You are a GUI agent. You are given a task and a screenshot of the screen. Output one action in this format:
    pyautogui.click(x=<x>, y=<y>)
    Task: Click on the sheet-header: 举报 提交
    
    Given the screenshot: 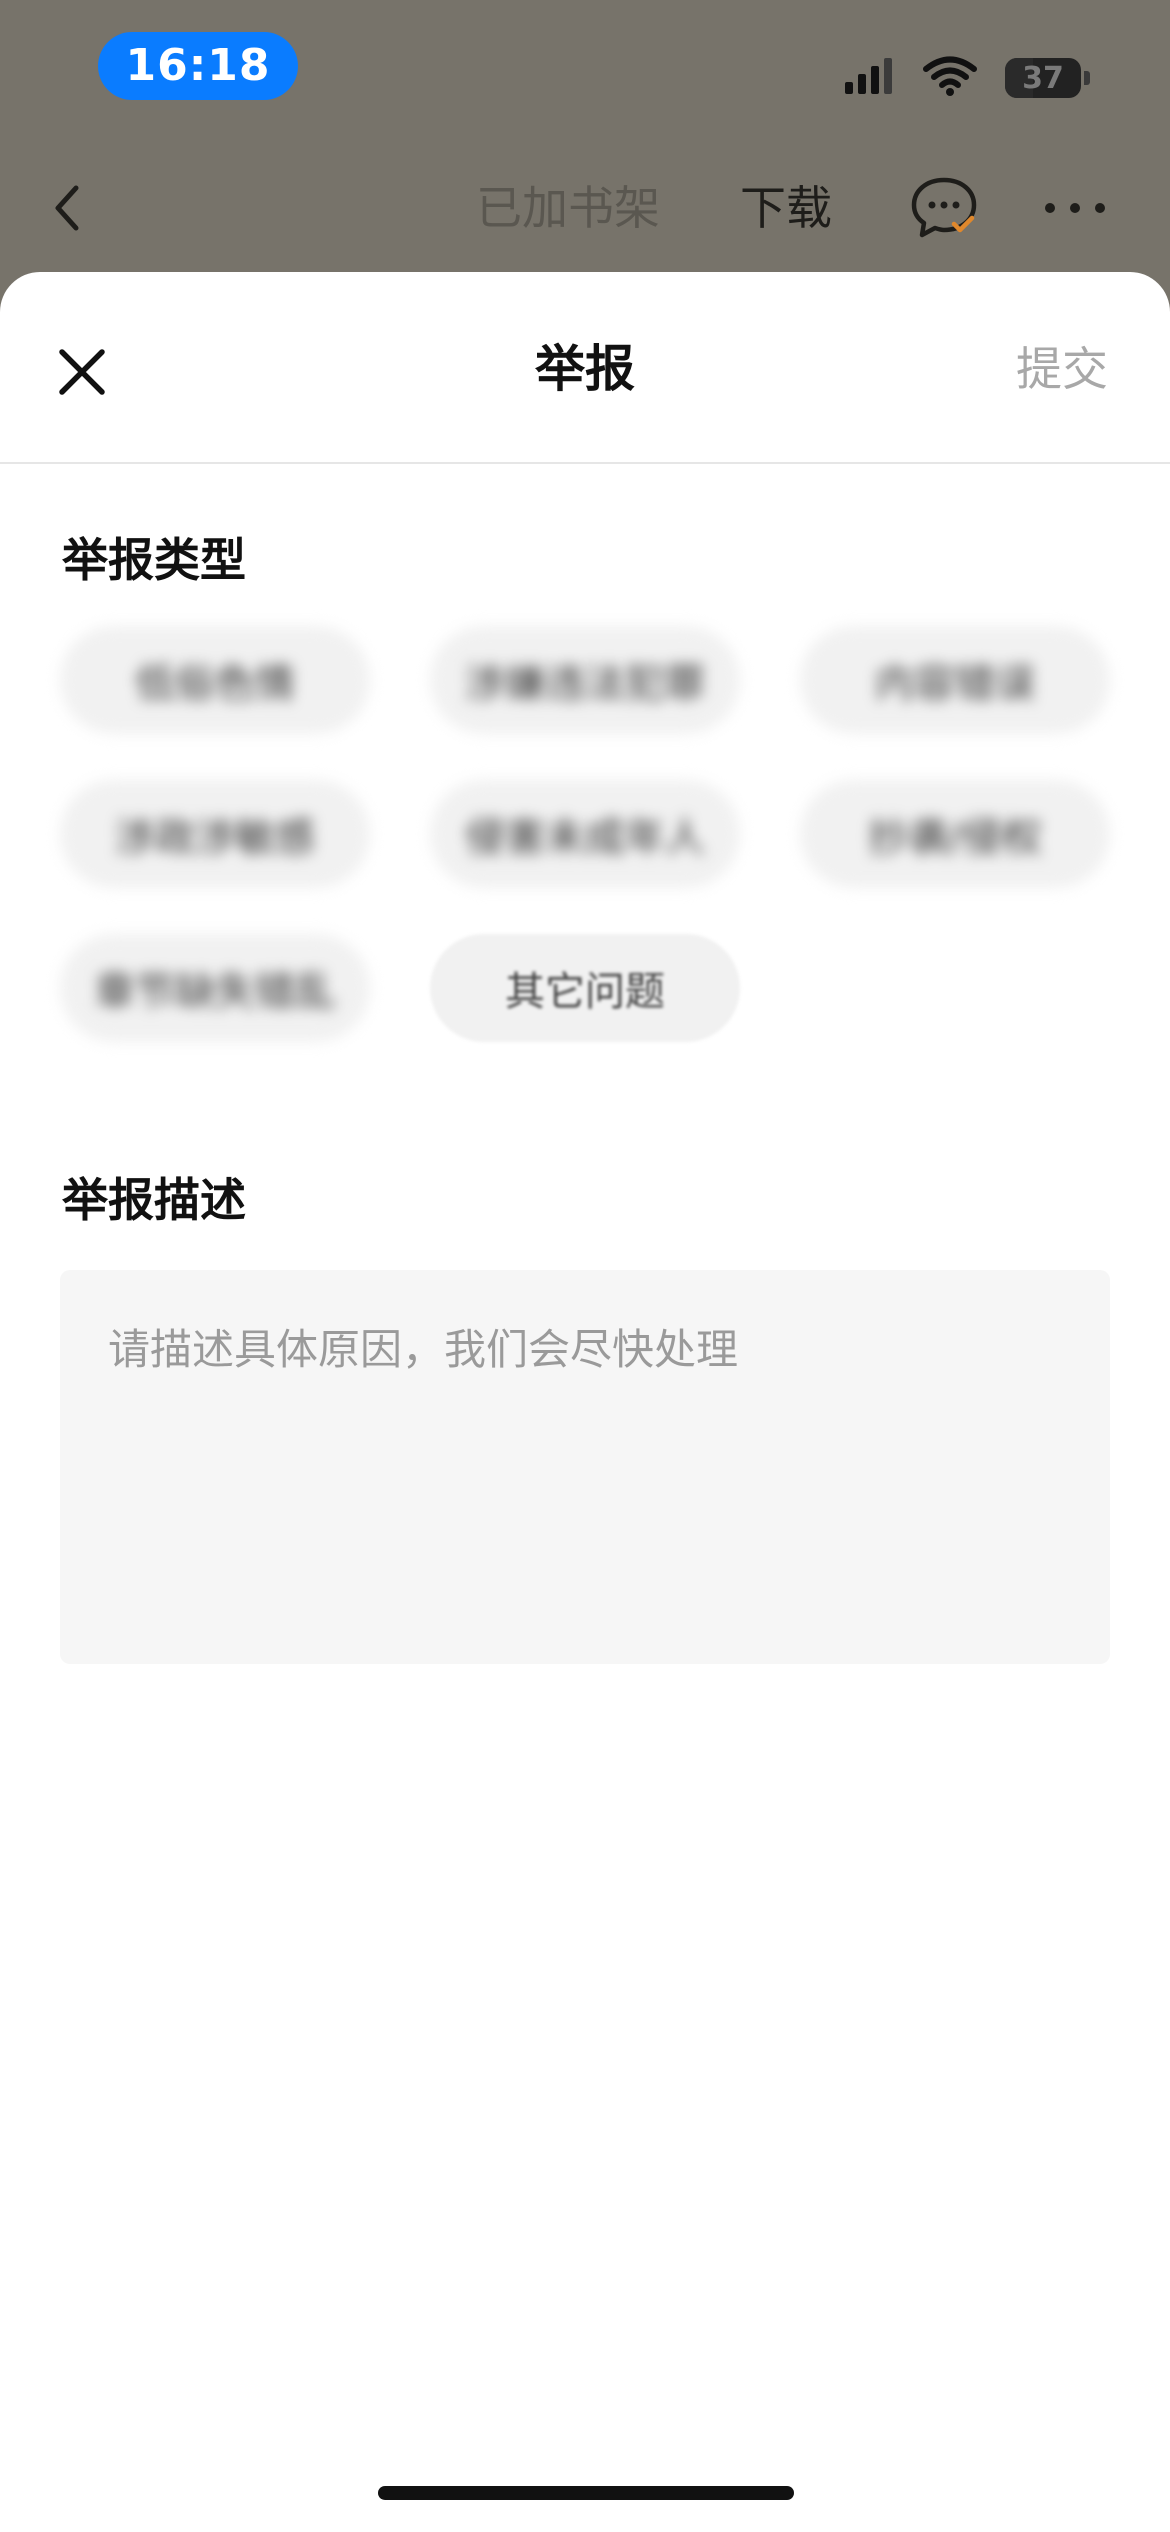 What is the action you would take?
    pyautogui.click(x=585, y=368)
    